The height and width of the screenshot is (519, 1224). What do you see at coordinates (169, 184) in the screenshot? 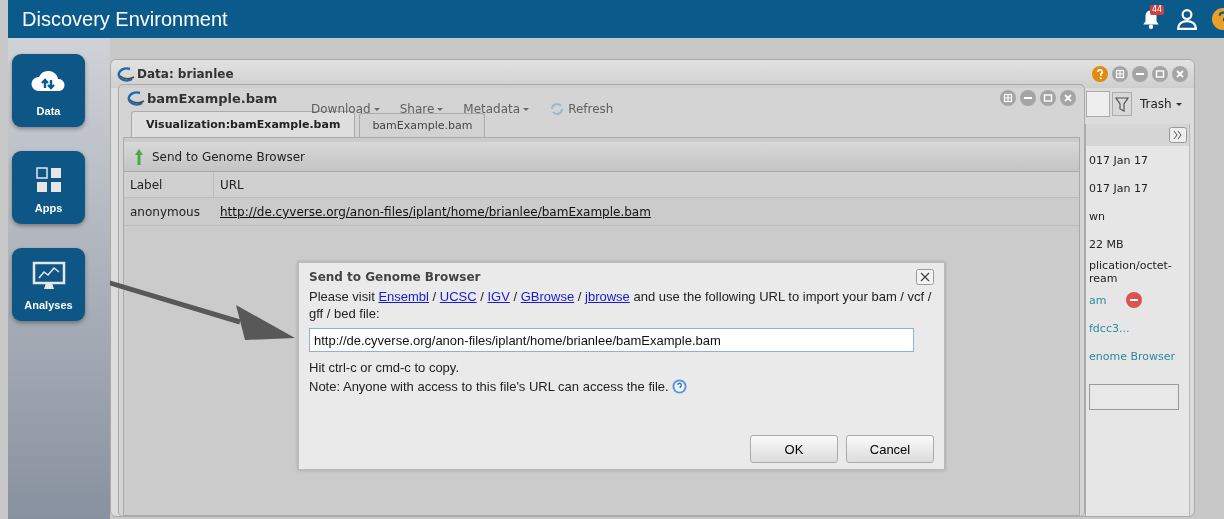
I see `column-header: Label` at bounding box center [169, 184].